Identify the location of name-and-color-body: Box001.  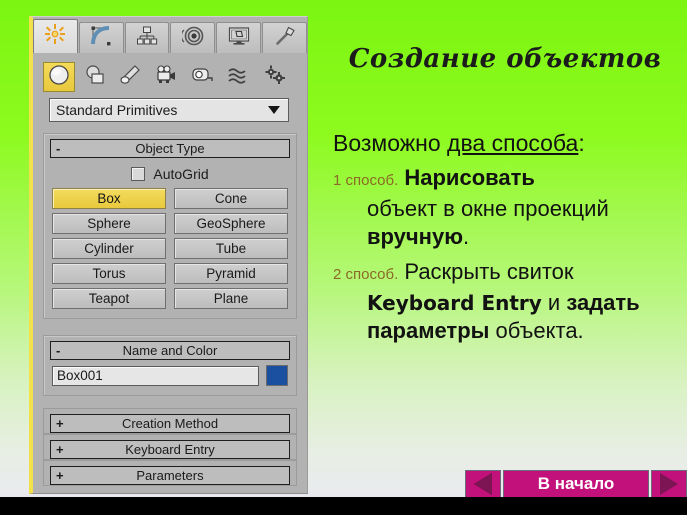
(170, 377).